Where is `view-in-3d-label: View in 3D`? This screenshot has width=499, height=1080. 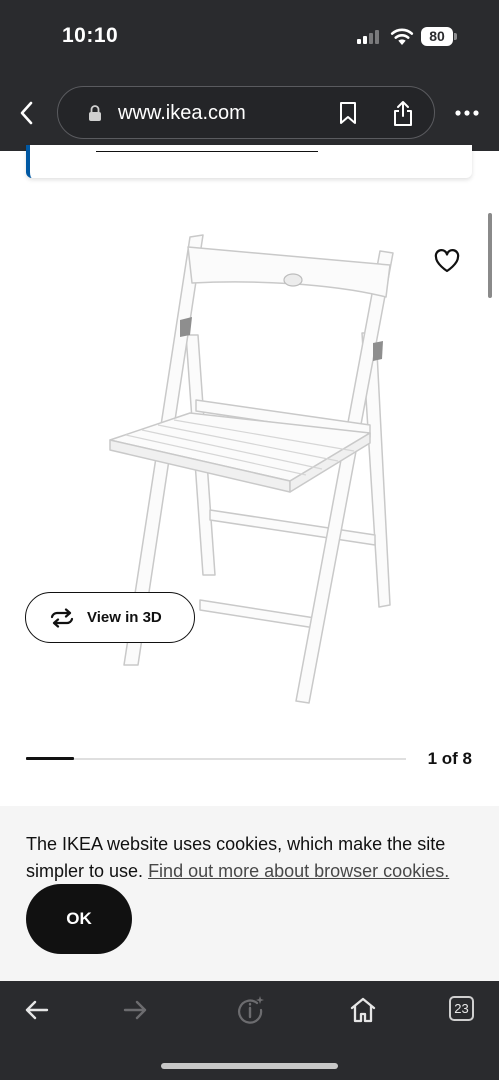
view-in-3d-label: View in 3D is located at coordinates (124, 617).